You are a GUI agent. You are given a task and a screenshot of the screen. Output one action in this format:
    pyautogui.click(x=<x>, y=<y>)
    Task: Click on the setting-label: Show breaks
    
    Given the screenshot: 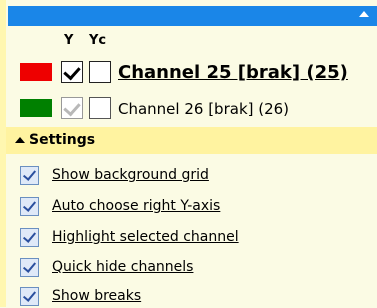 What is the action you would take?
    pyautogui.click(x=96, y=296)
    